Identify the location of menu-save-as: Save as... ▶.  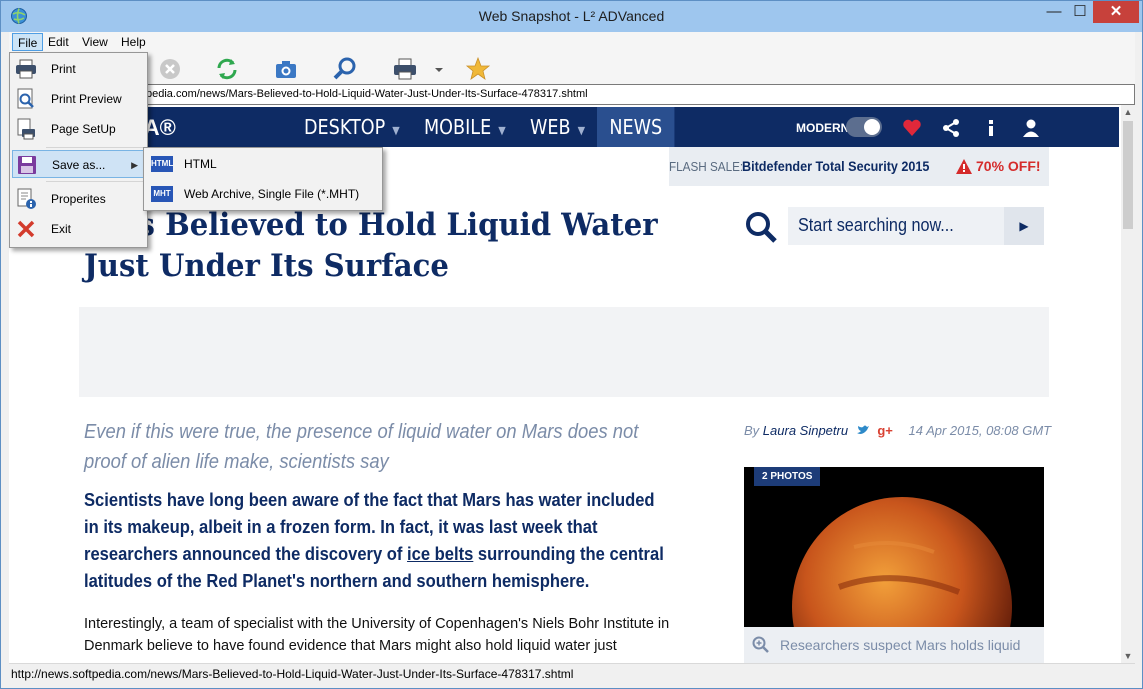
(78, 164).